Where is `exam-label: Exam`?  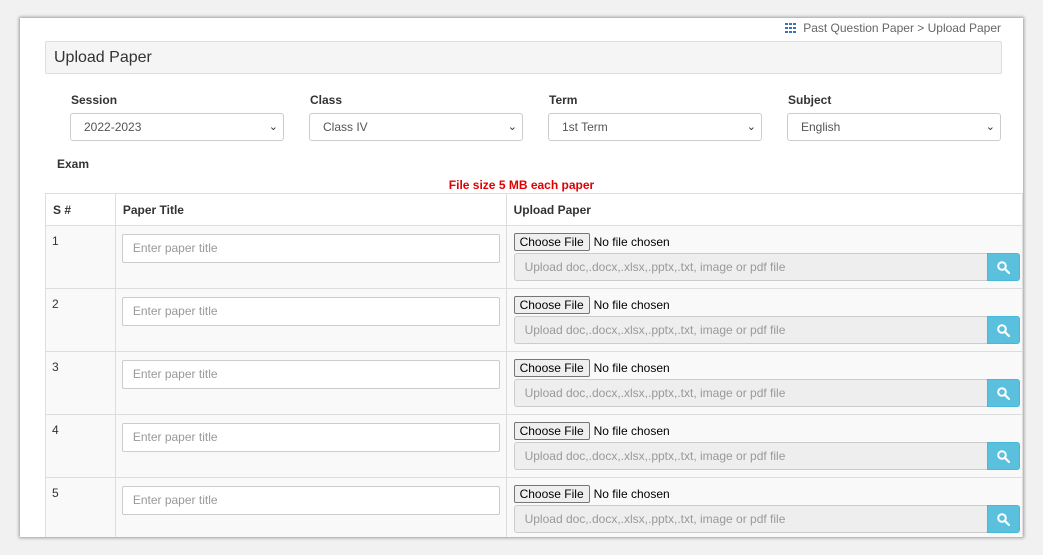
exam-label: Exam is located at coordinates (73, 164).